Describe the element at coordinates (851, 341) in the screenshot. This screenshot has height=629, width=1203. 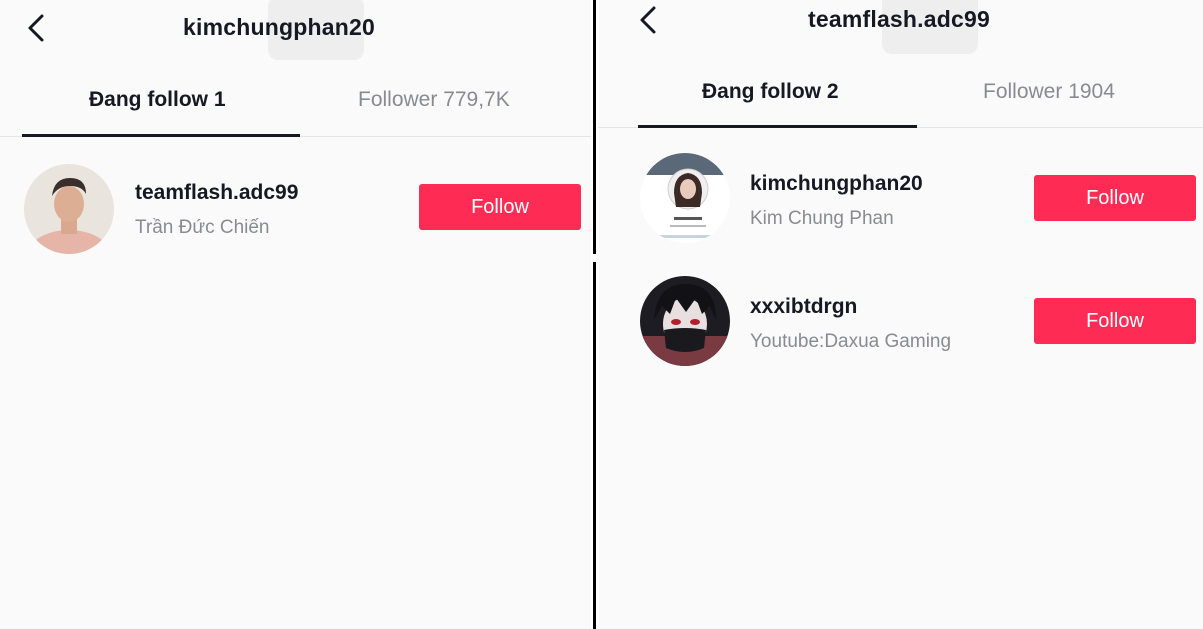
I see `display-name: Youtube:Daxua Gaming` at that location.